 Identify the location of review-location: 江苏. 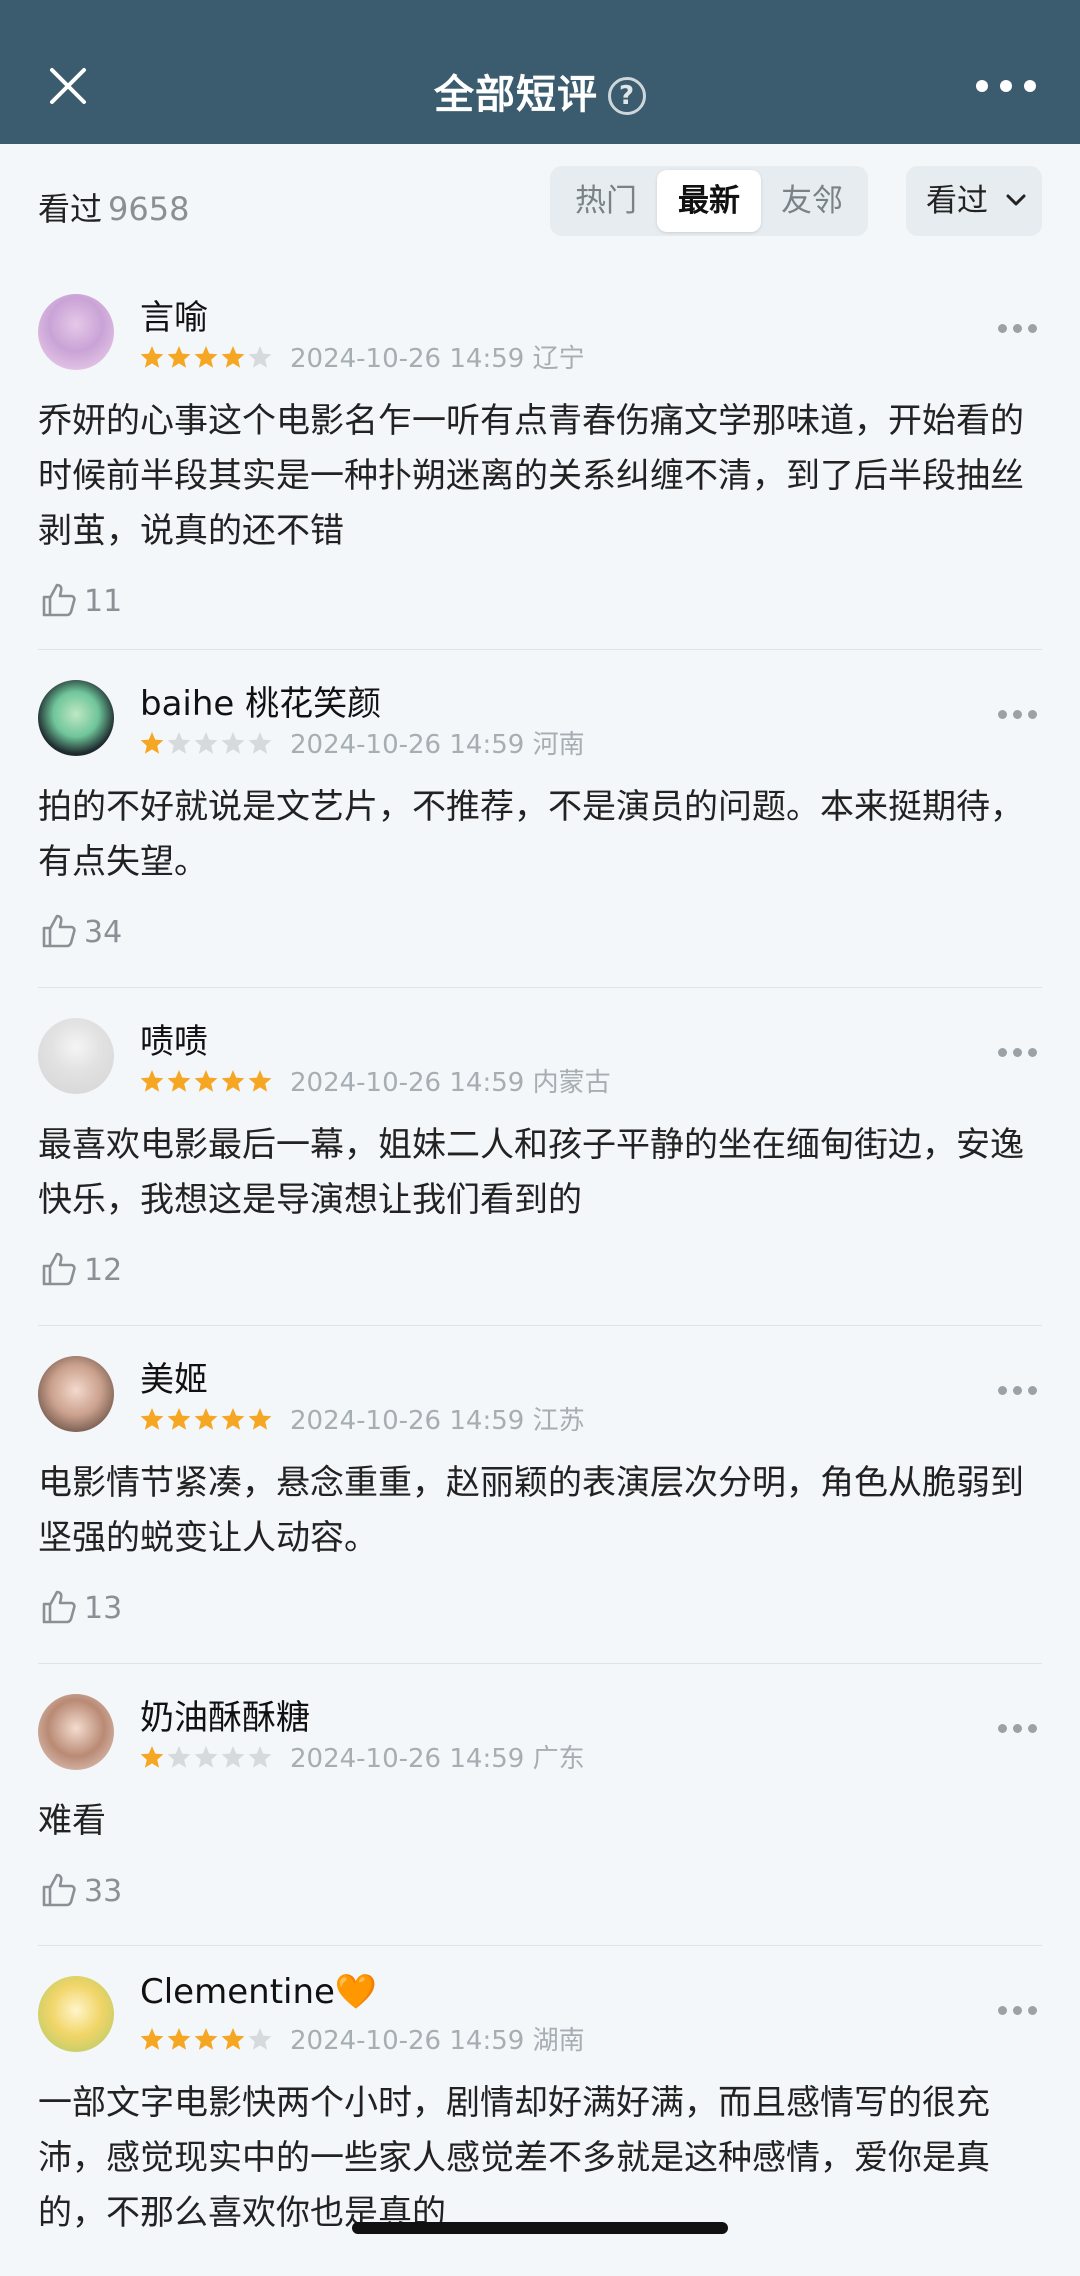
(558, 1421).